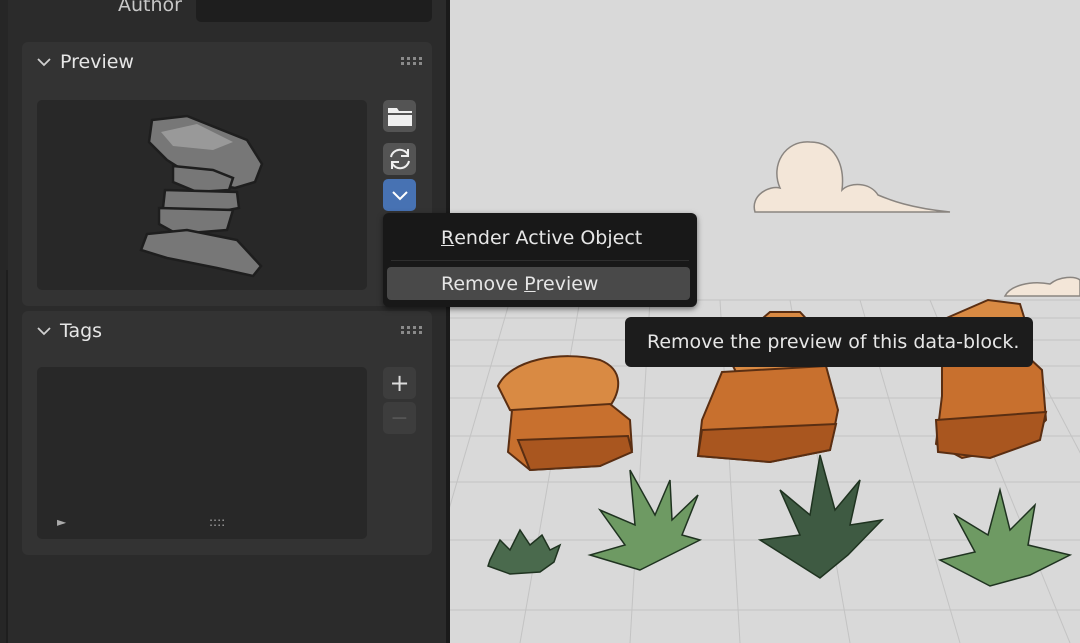 This screenshot has width=1080, height=643. I want to click on tooltip: Remove the preview of this data-block., so click(829, 342).